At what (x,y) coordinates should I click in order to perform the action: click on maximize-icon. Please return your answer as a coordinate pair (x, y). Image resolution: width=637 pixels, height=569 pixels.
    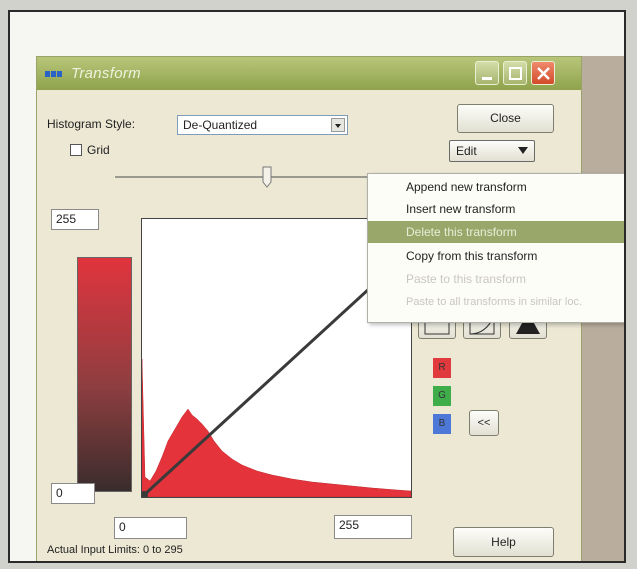
    Looking at the image, I should click on (515, 73).